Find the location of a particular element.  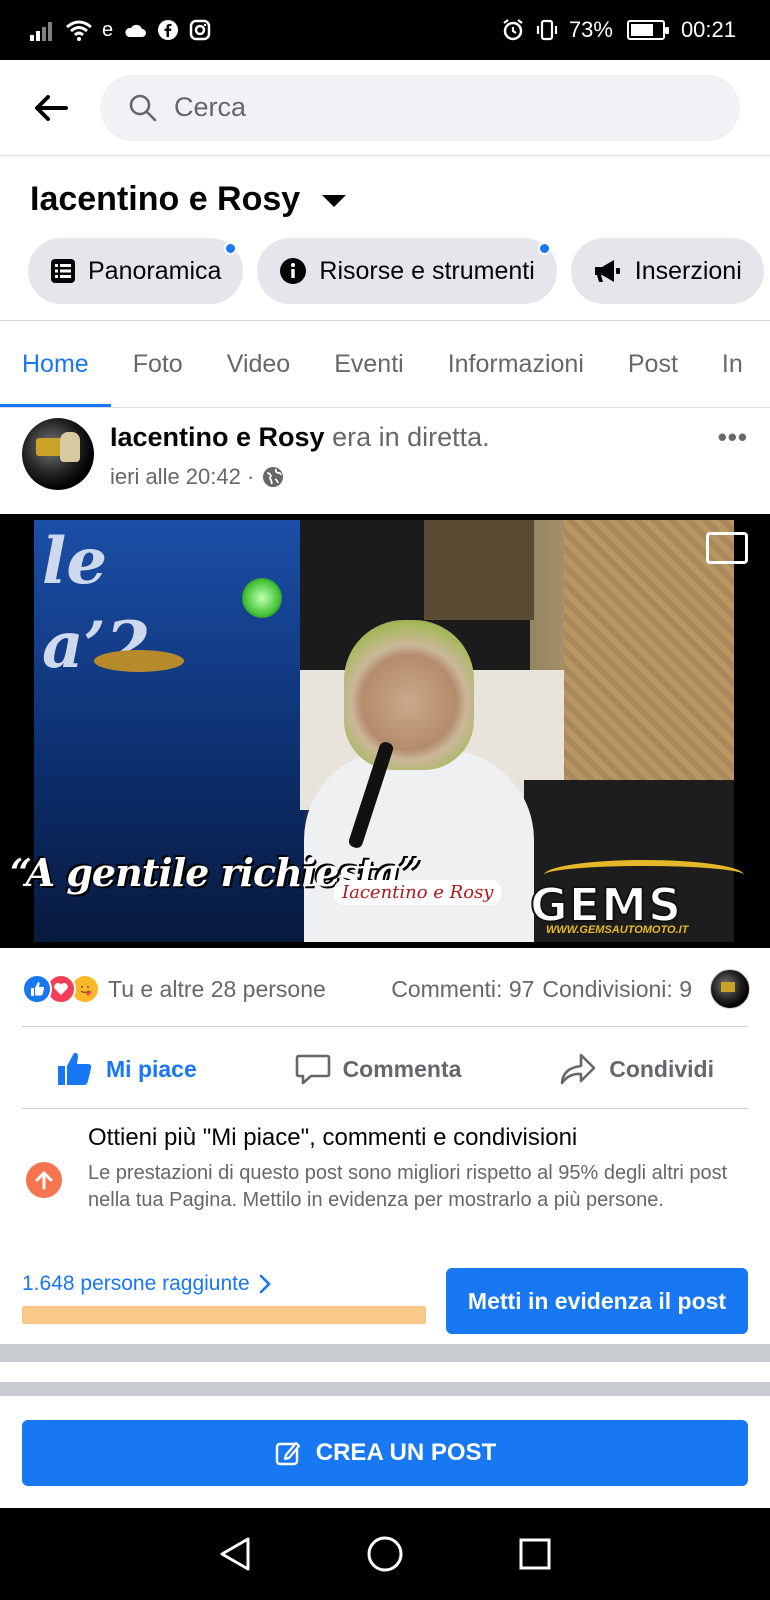

reach-progress-bar is located at coordinates (224, 1315).